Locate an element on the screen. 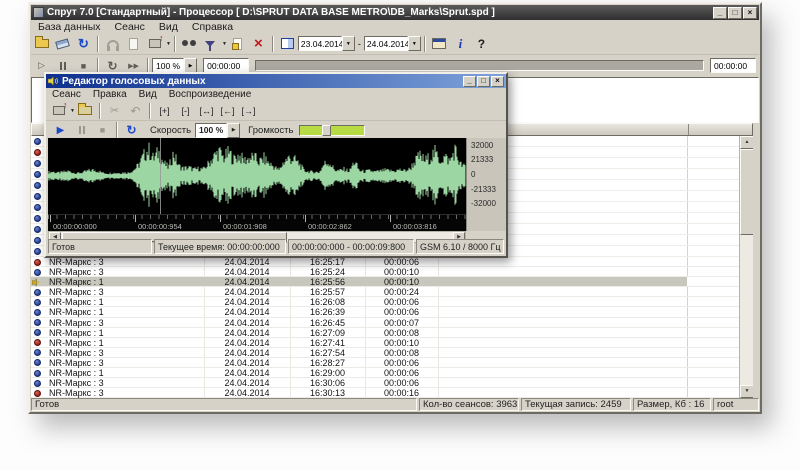 Image resolution: width=800 pixels, height=470 pixels. listen-button is located at coordinates (112, 44).